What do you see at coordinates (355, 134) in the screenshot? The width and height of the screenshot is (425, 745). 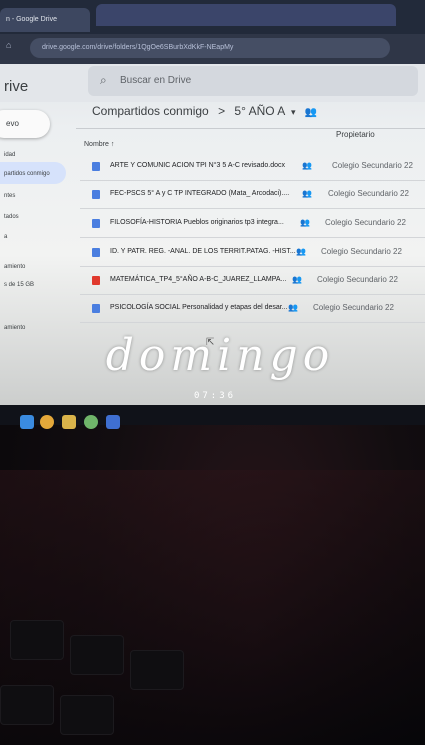 I see `column-header-owner: Propietario` at bounding box center [355, 134].